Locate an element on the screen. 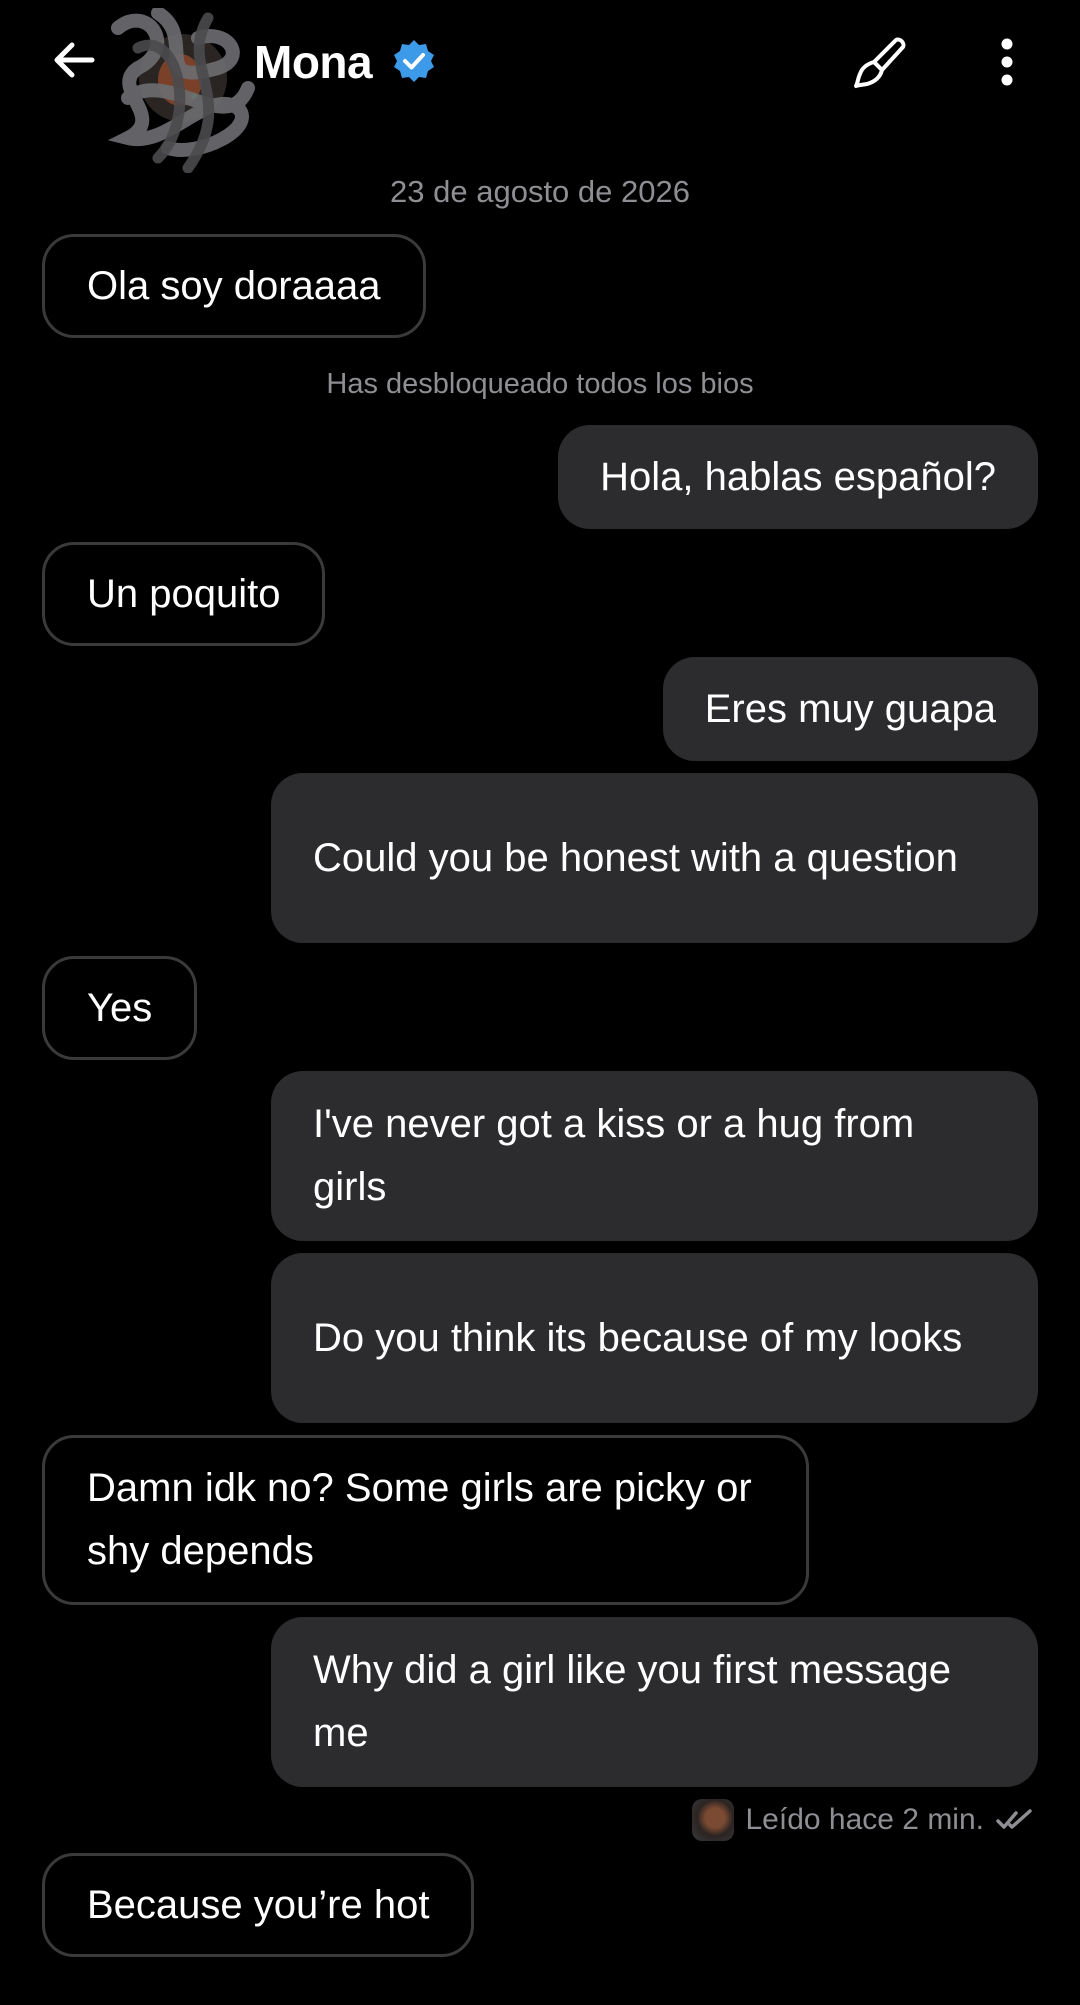  contact-name: Mona is located at coordinates (313, 62).